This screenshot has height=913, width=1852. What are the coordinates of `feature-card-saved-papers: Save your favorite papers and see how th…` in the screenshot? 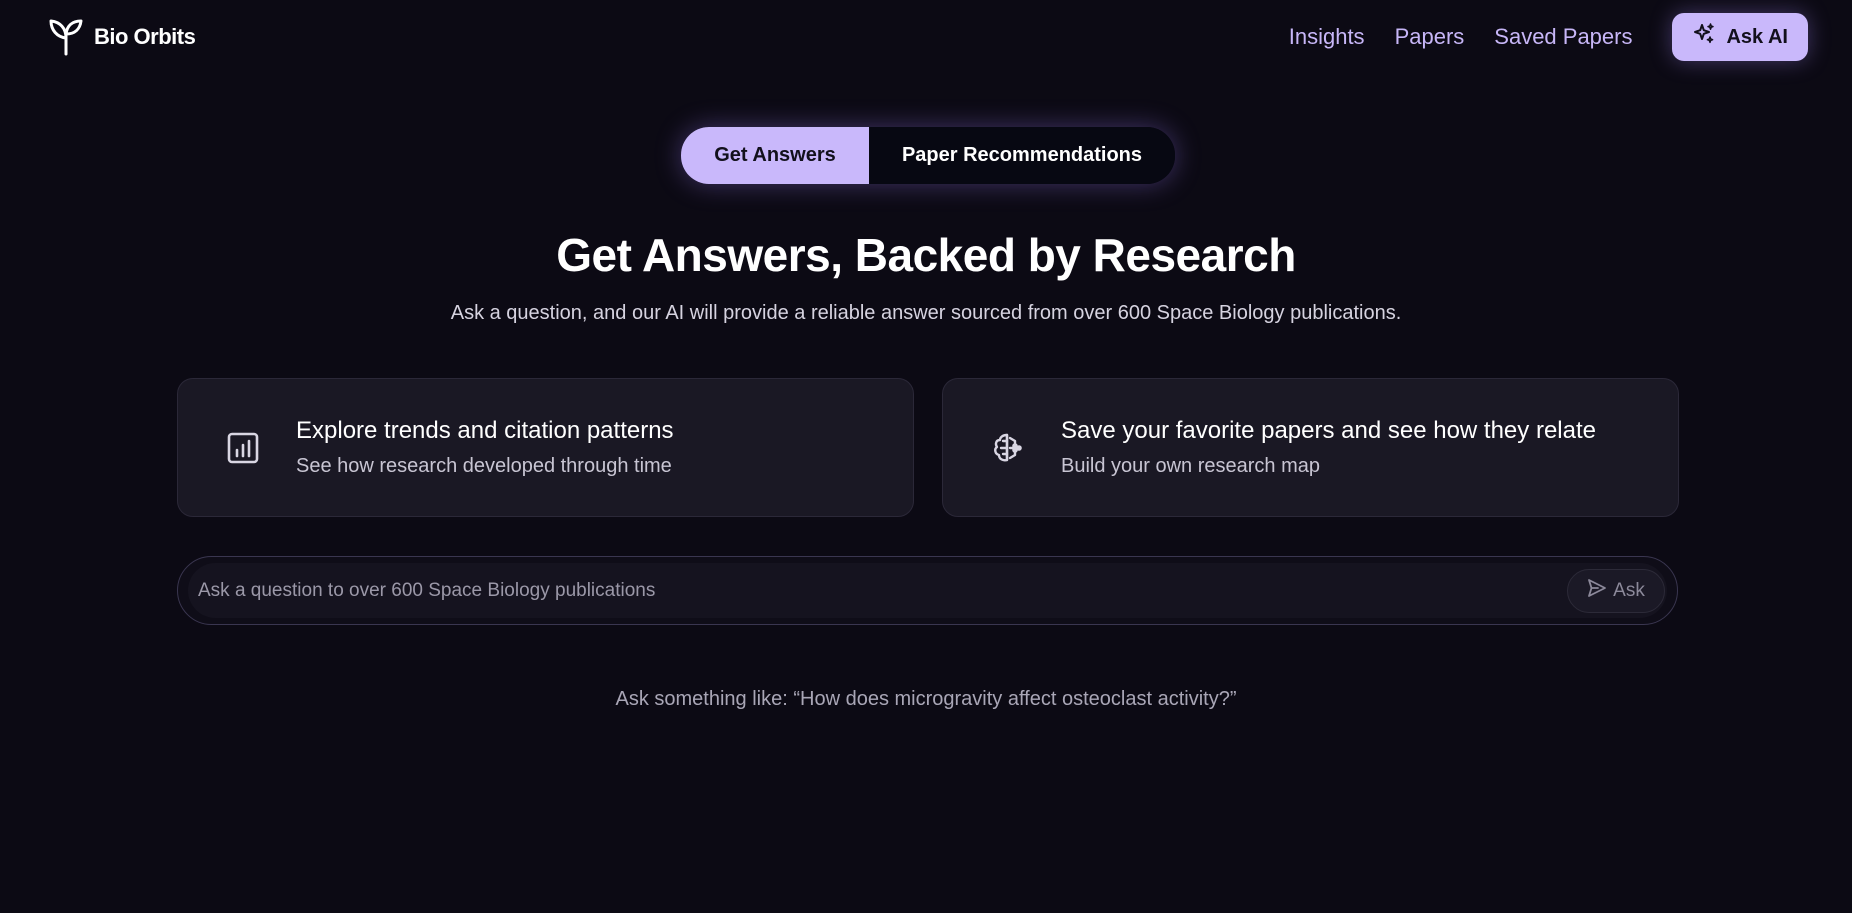 It's located at (1310, 447).